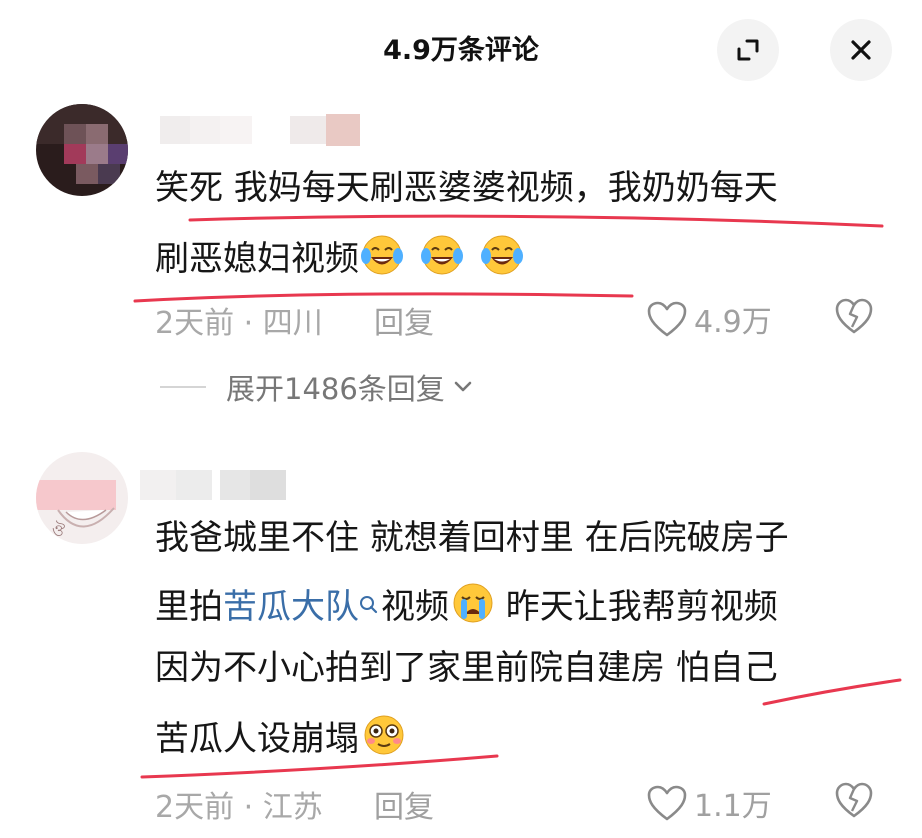 The image size is (922, 838). What do you see at coordinates (239, 804) in the screenshot?
I see `comment-meta: 2天前 · 江苏` at bounding box center [239, 804].